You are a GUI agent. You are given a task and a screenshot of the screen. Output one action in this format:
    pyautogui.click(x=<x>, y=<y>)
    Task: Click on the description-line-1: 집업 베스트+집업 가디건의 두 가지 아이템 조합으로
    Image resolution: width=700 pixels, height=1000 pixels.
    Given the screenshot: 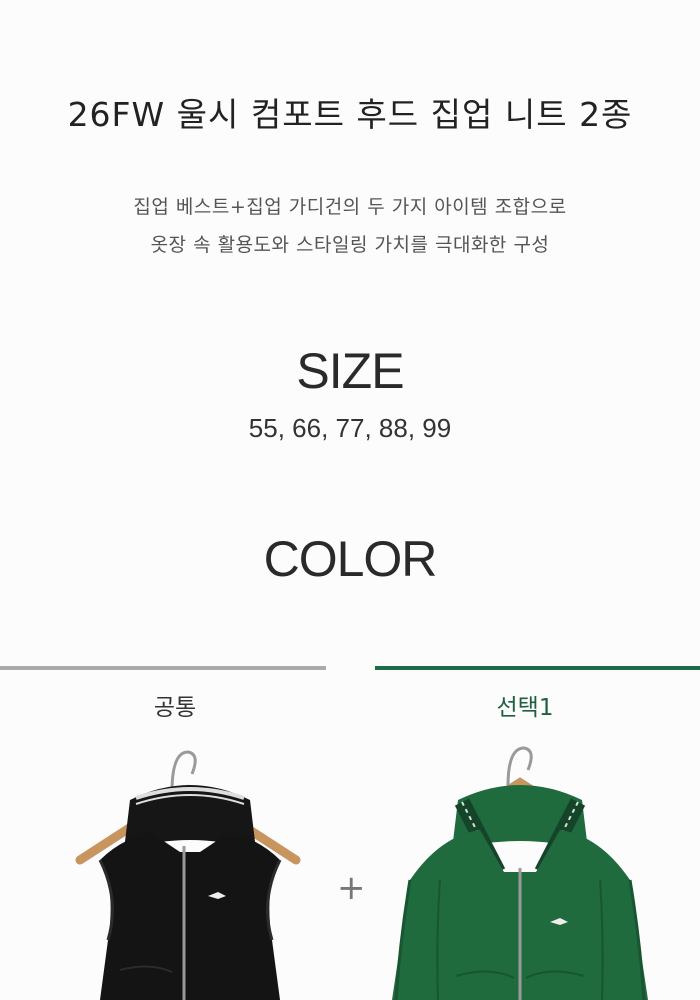 What is the action you would take?
    pyautogui.click(x=350, y=207)
    